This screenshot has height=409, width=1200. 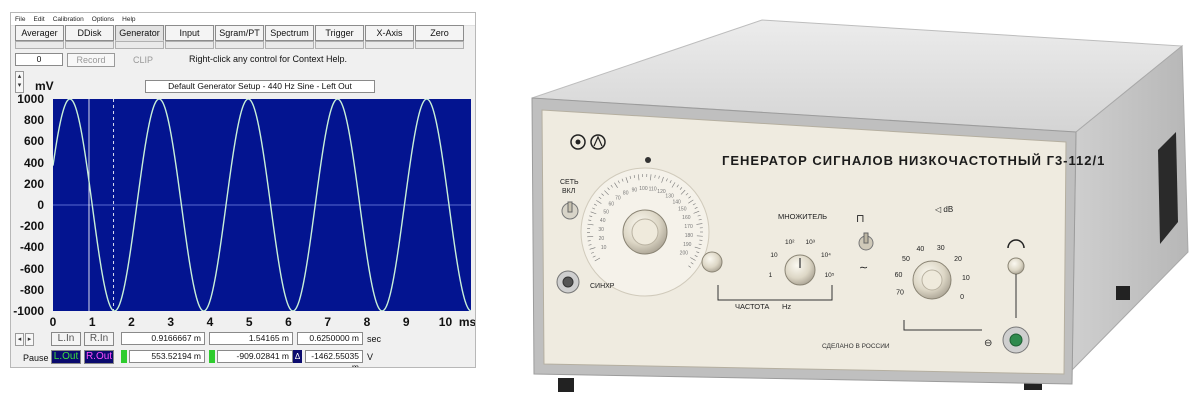 What do you see at coordinates (606, 212) in the screenshot?
I see `dial-scale-label: 50` at bounding box center [606, 212].